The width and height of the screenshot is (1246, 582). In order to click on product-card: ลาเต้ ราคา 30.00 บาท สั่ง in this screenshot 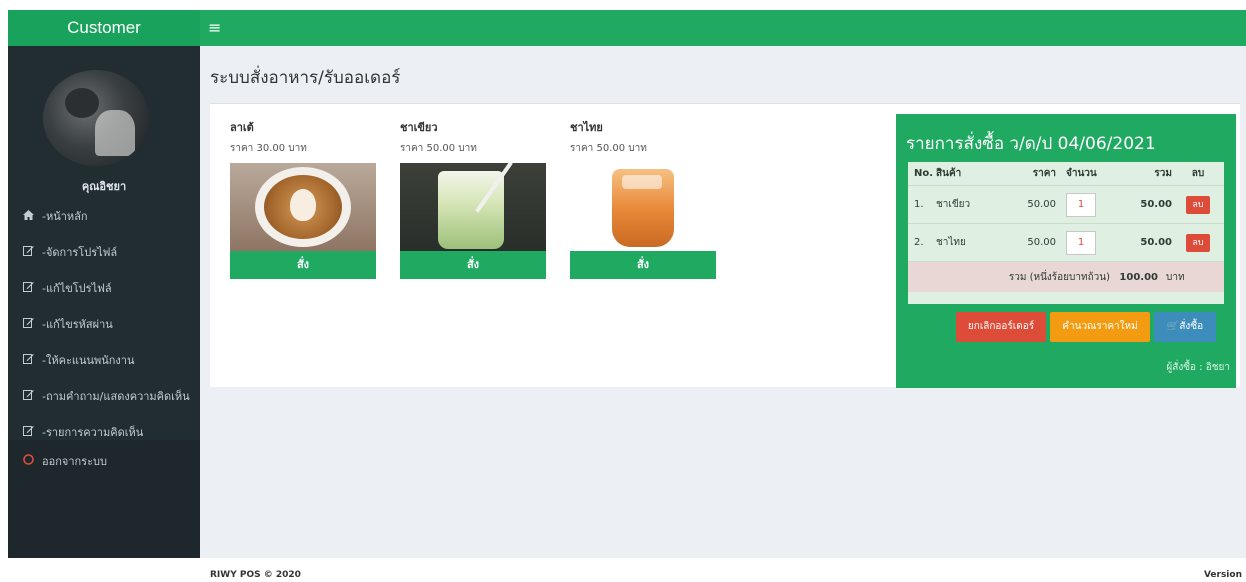, I will do `click(303, 198)`.